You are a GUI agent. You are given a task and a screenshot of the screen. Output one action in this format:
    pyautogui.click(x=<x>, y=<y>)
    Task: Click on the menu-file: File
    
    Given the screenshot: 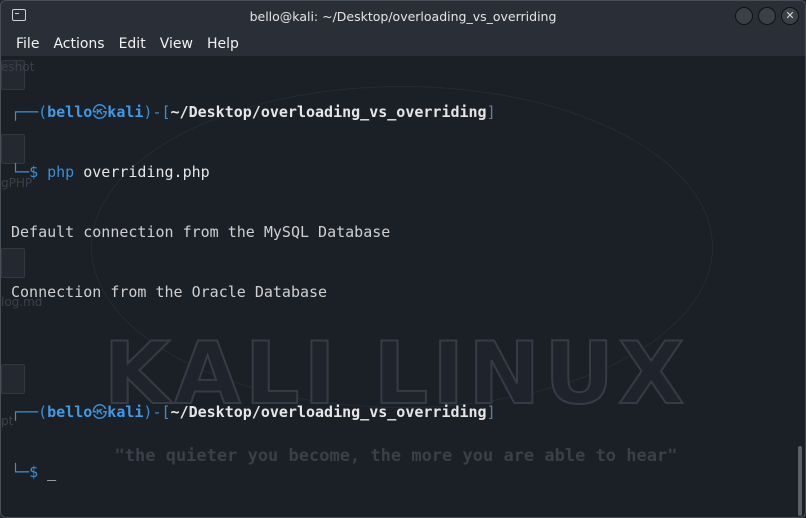 What is the action you would take?
    pyautogui.click(x=27, y=44)
    